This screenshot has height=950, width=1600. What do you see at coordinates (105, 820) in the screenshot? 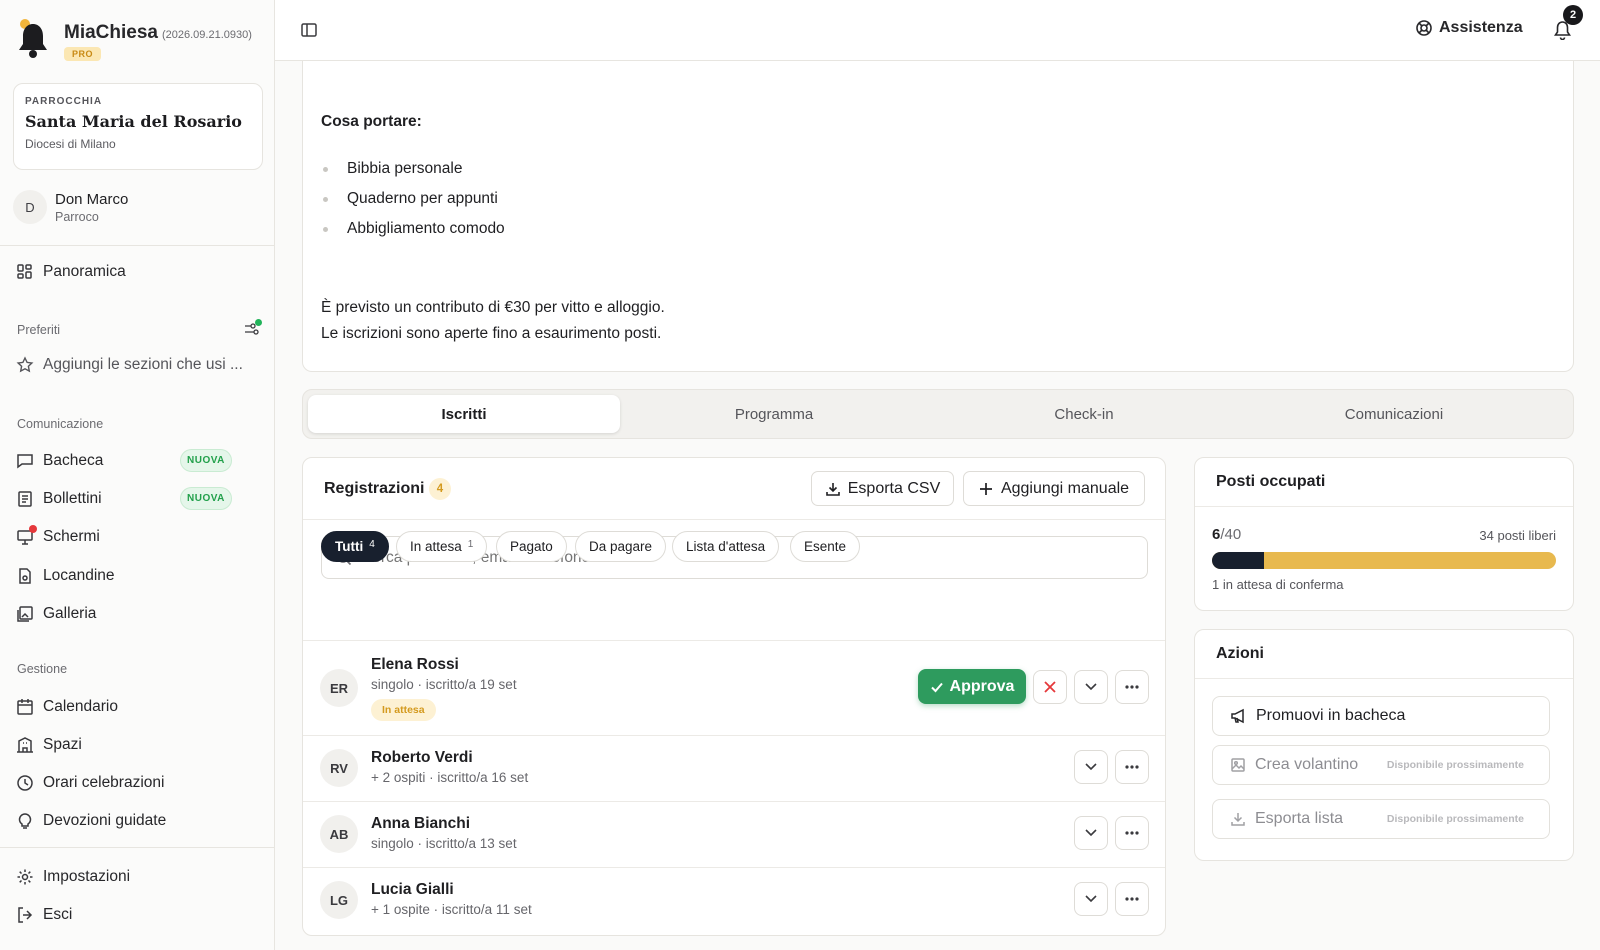
I see `sidebar-item-label: Devozioni guidate` at bounding box center [105, 820].